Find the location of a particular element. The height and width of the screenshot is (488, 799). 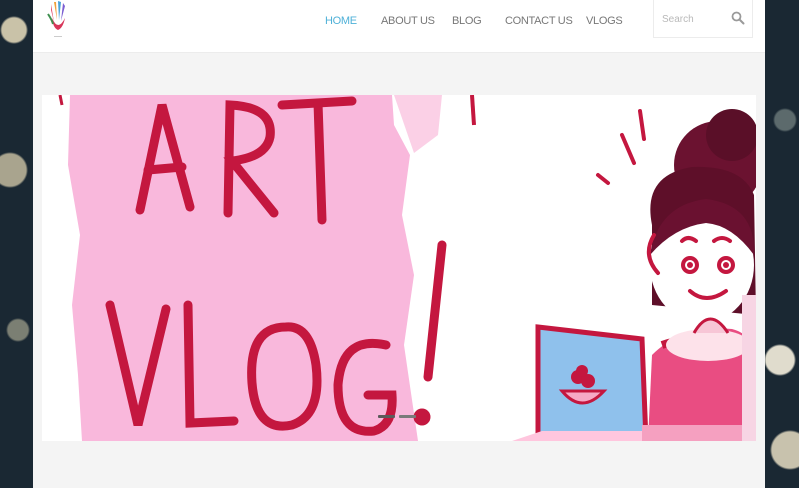

search-input is located at coordinates (697, 19).